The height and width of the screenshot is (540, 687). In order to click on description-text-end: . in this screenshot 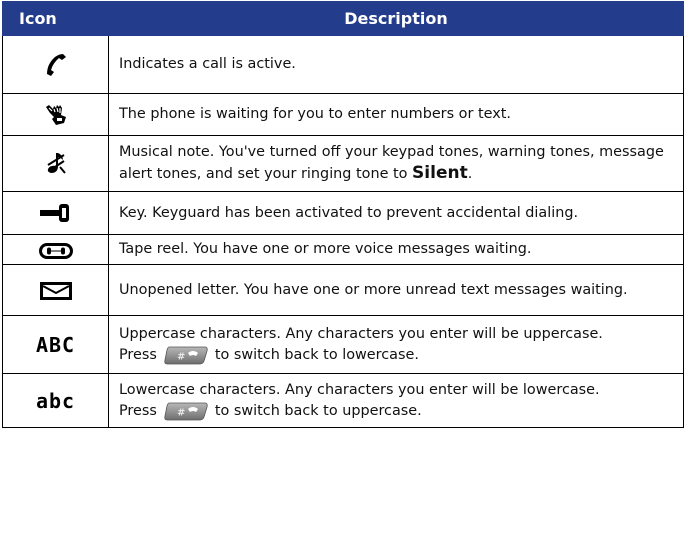, I will do `click(470, 174)`.